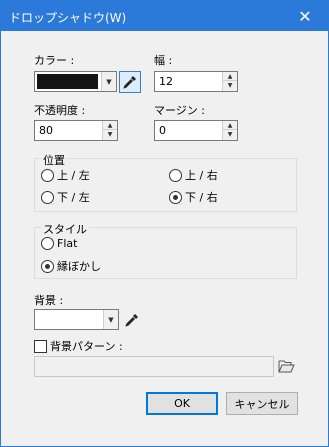  What do you see at coordinates (164, 16) in the screenshot?
I see `title-bar: ドロップシャドウ(W) ✕` at bounding box center [164, 16].